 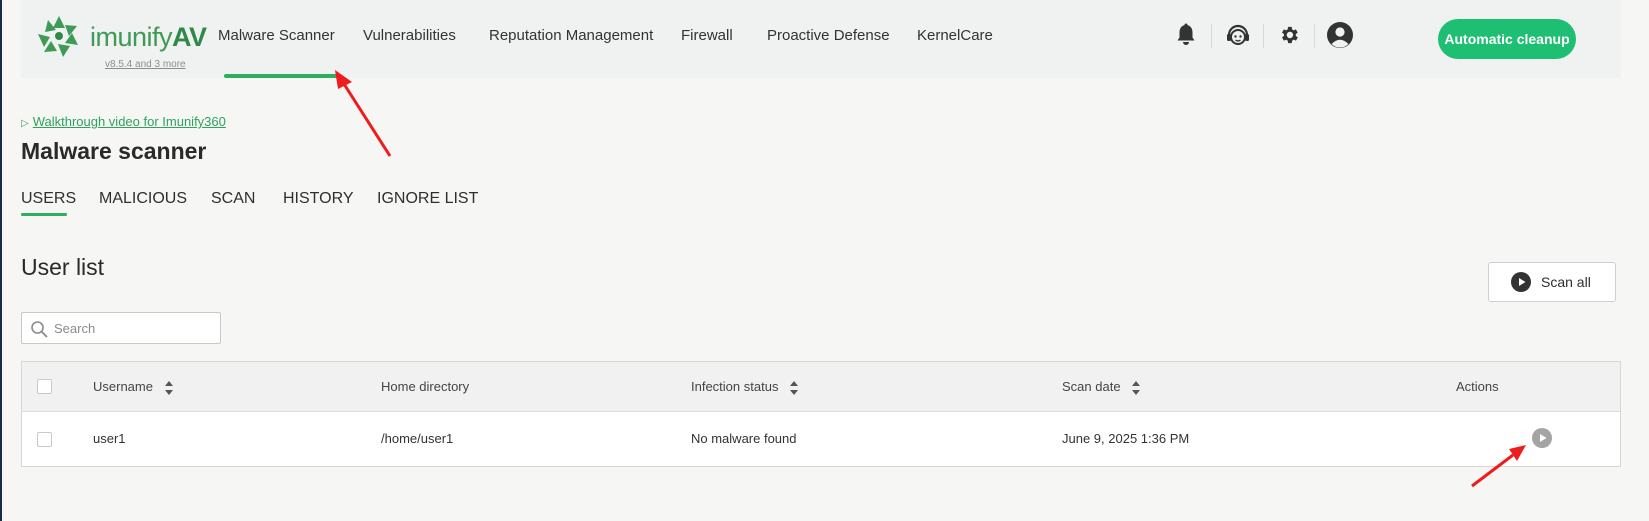 What do you see at coordinates (44, 386) in the screenshot?
I see `select-all-checkbox` at bounding box center [44, 386].